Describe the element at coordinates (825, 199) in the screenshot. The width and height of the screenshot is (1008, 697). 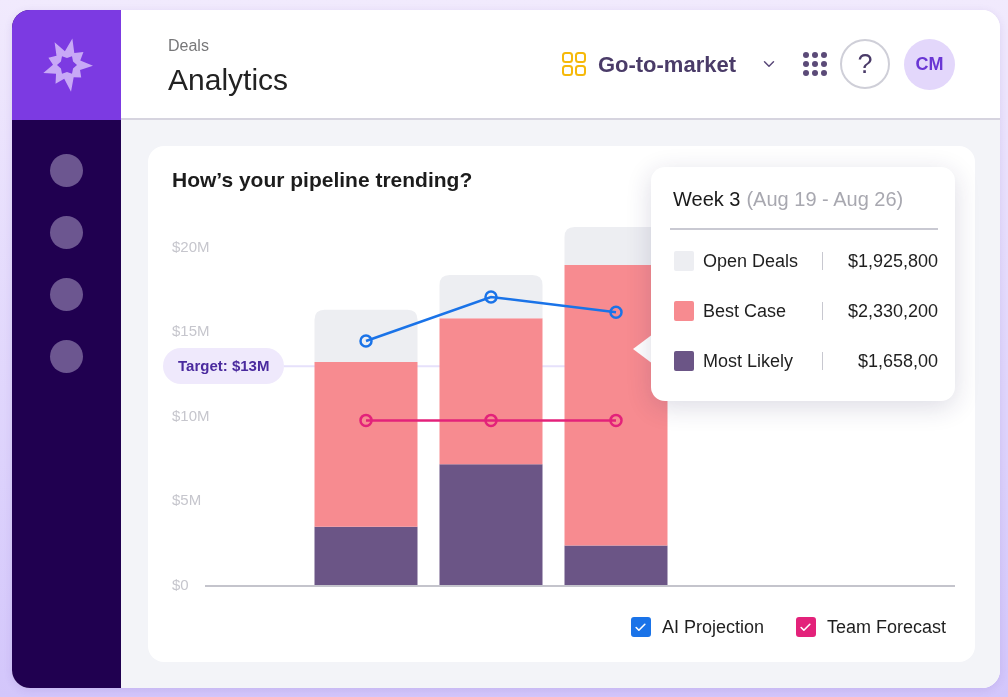
I see `tooltip-date-range: (Aug 19 - Aug 26)` at that location.